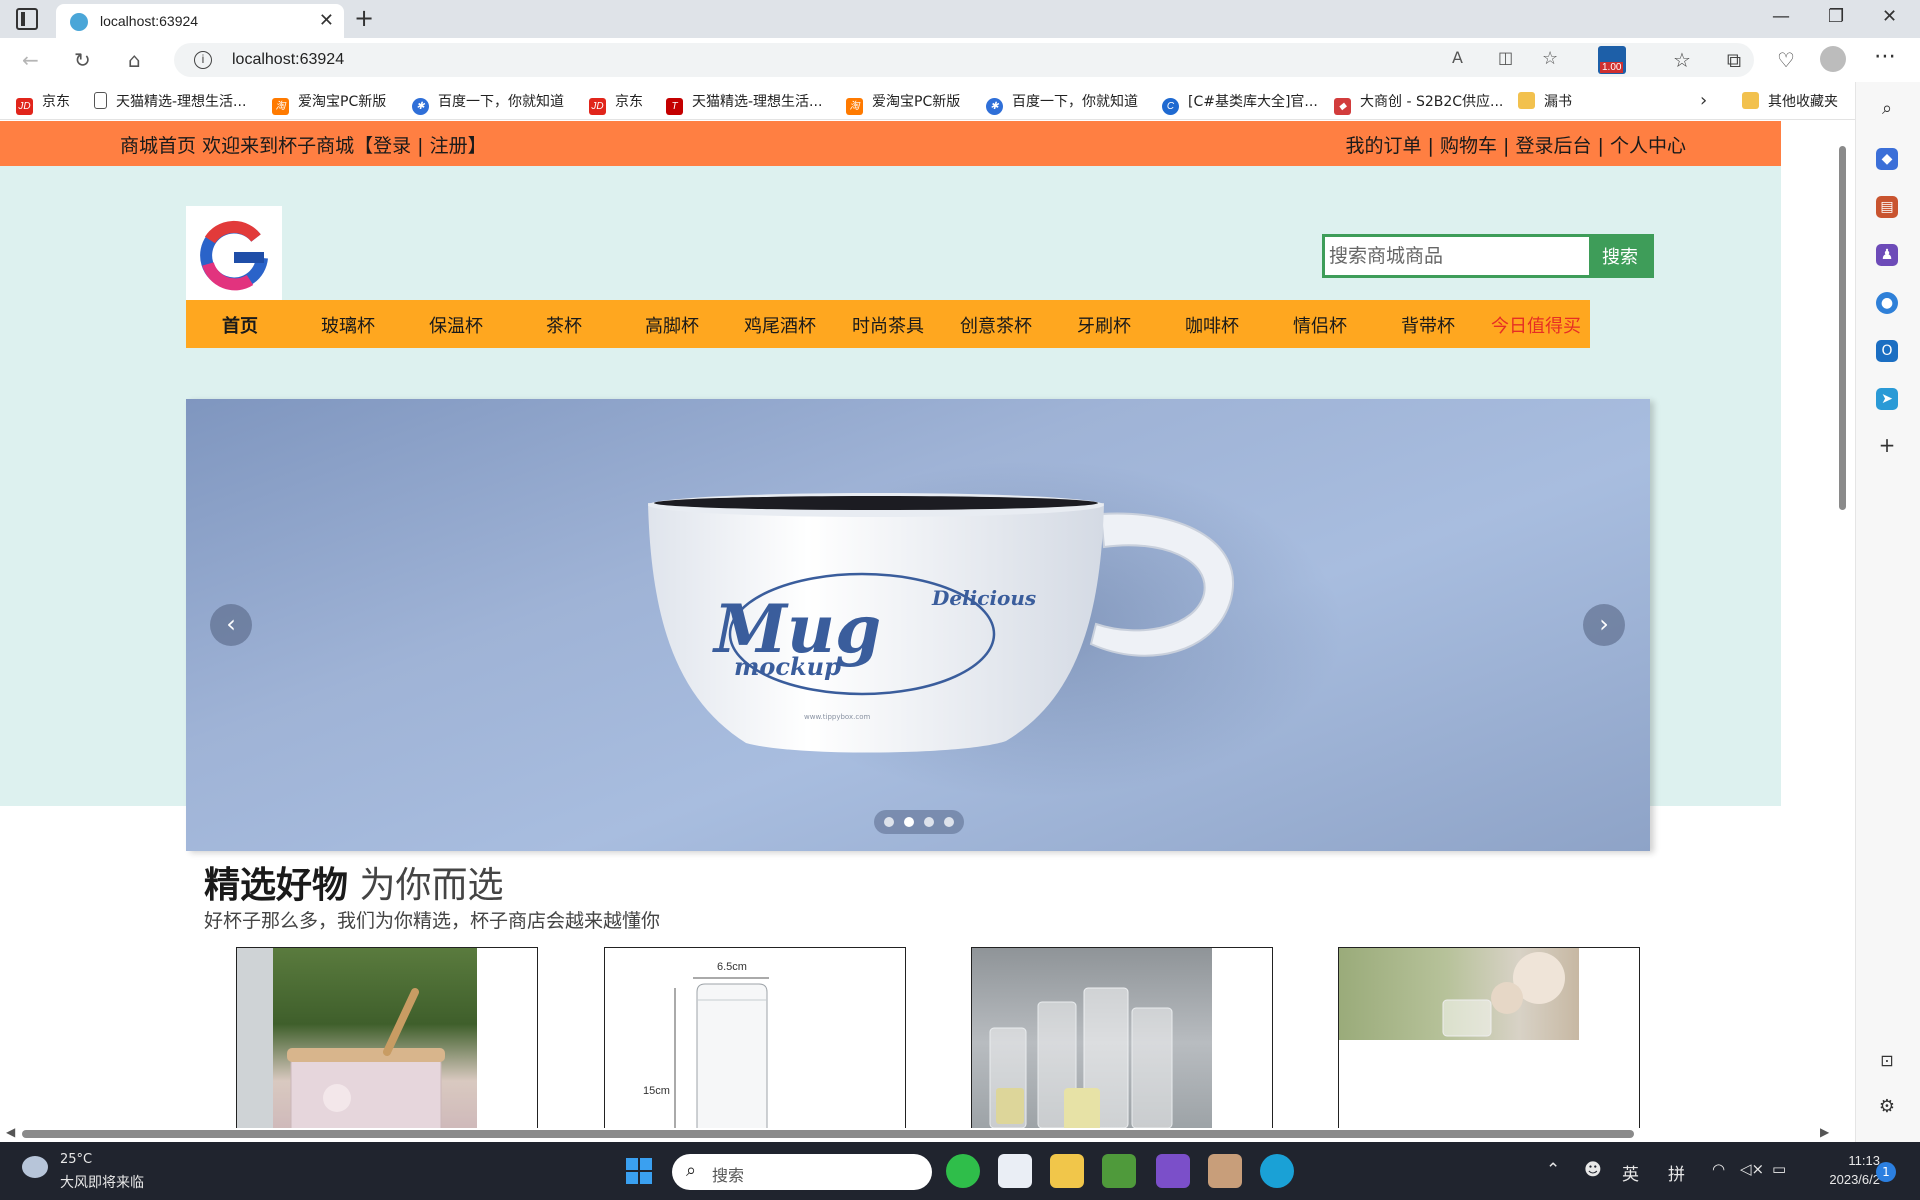 Image resolution: width=1920 pixels, height=1200 pixels. I want to click on other-favorites-folder: 其他收藏夹, so click(1790, 101).